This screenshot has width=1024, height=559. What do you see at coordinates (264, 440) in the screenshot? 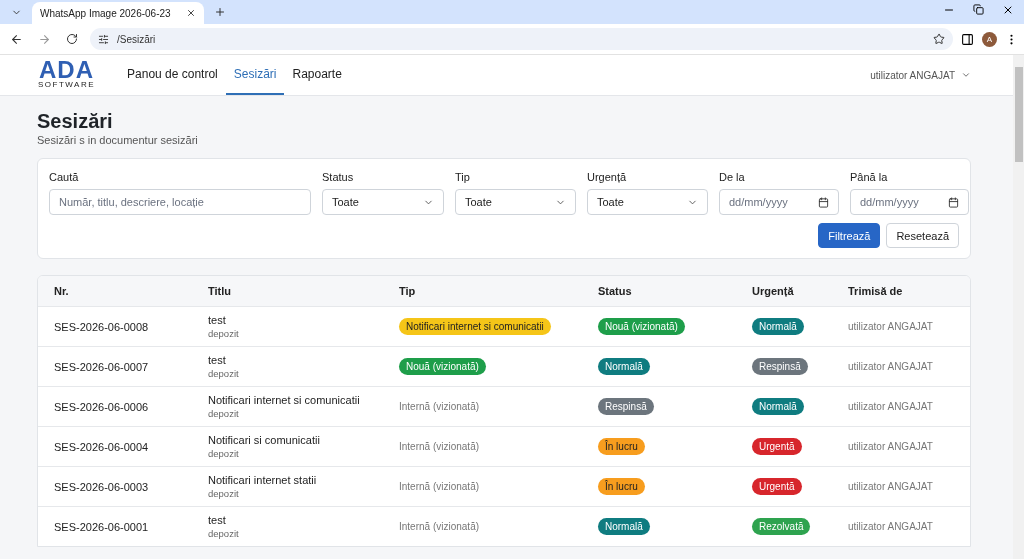
I see `table-cell-text: Notificari si comunicatii` at bounding box center [264, 440].